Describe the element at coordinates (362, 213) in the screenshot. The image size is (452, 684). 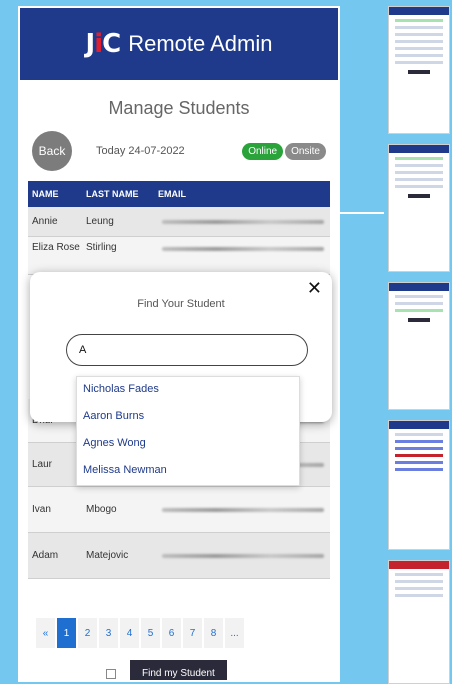
I see `connector-line` at that location.